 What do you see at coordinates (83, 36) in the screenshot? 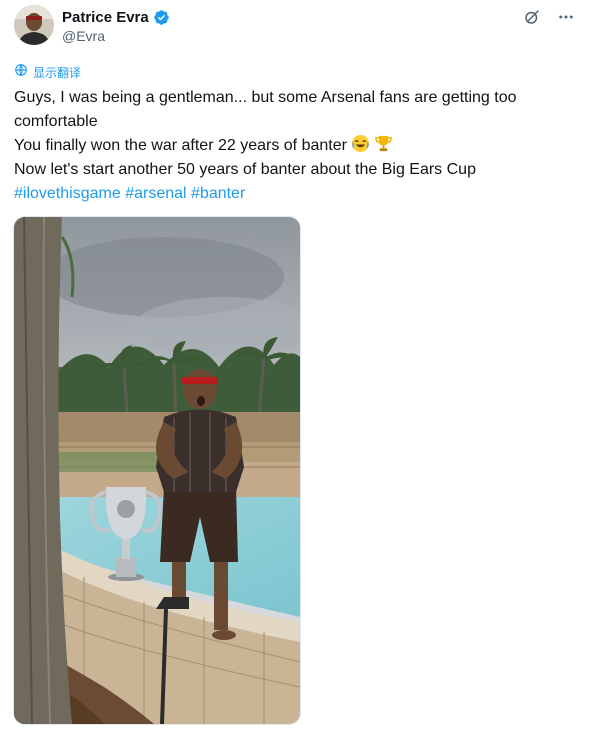
I see `user-handle: @Evra` at bounding box center [83, 36].